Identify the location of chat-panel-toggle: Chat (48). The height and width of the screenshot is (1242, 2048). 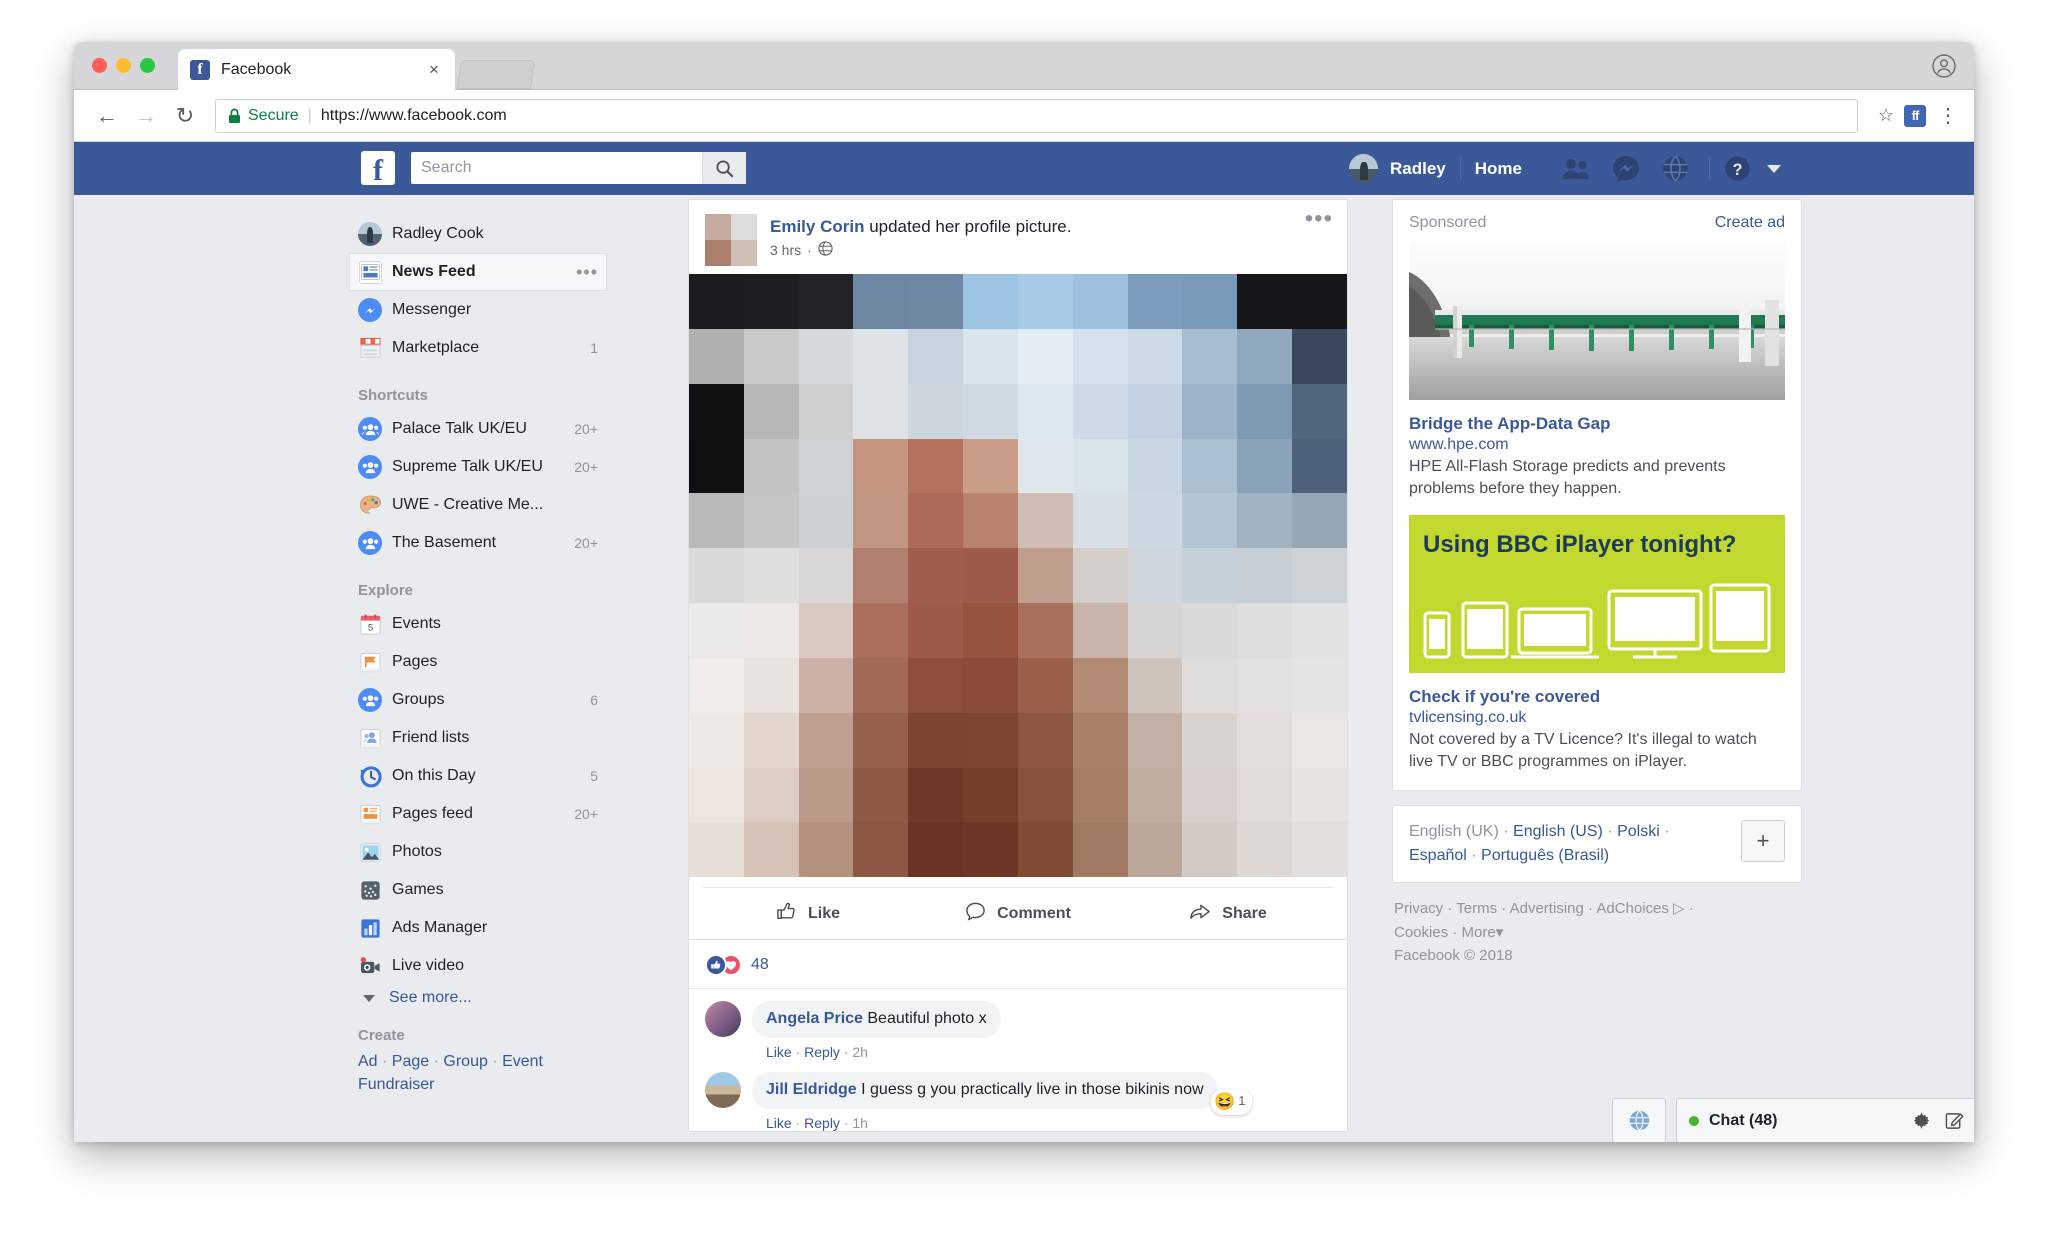
(1825, 1120).